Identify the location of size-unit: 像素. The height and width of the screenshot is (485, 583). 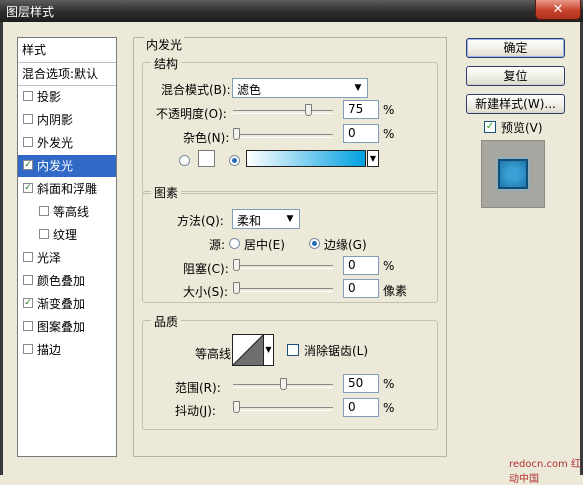
(395, 291).